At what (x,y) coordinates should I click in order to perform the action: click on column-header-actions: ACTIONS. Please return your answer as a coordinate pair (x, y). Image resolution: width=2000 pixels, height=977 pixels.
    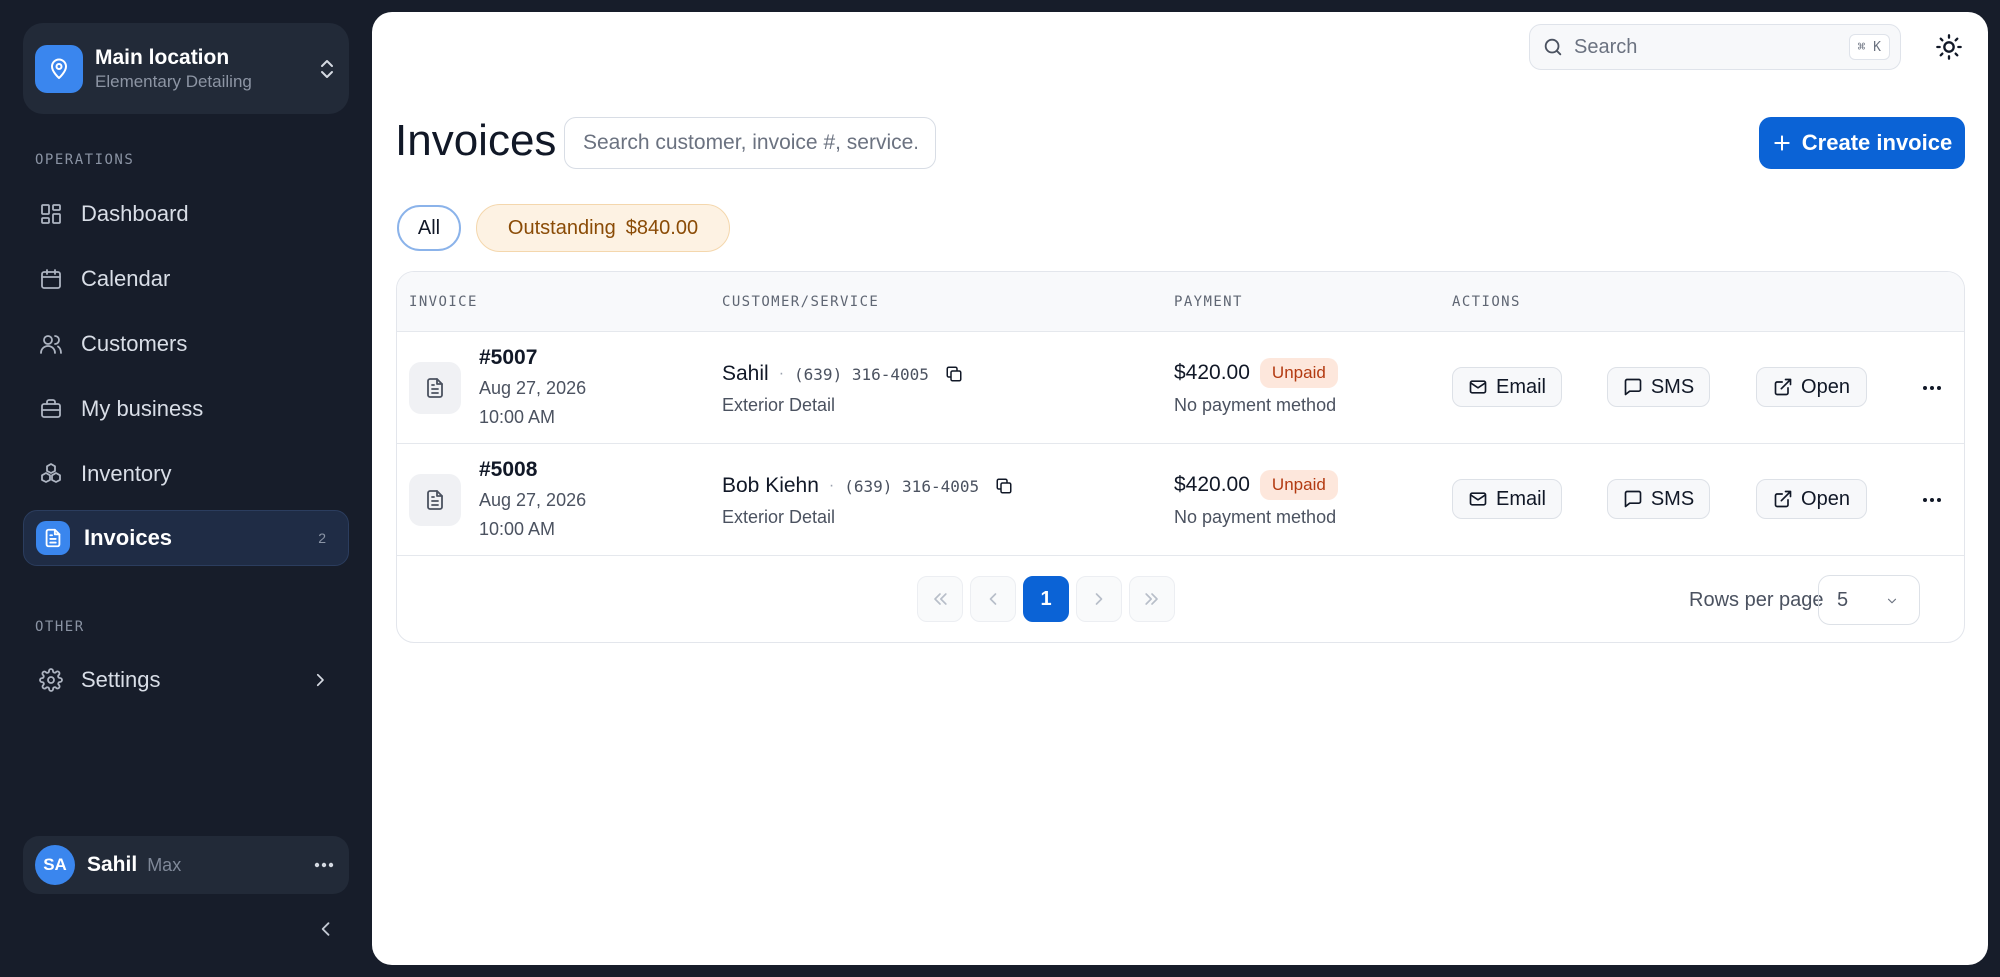
    Looking at the image, I should click on (1486, 302).